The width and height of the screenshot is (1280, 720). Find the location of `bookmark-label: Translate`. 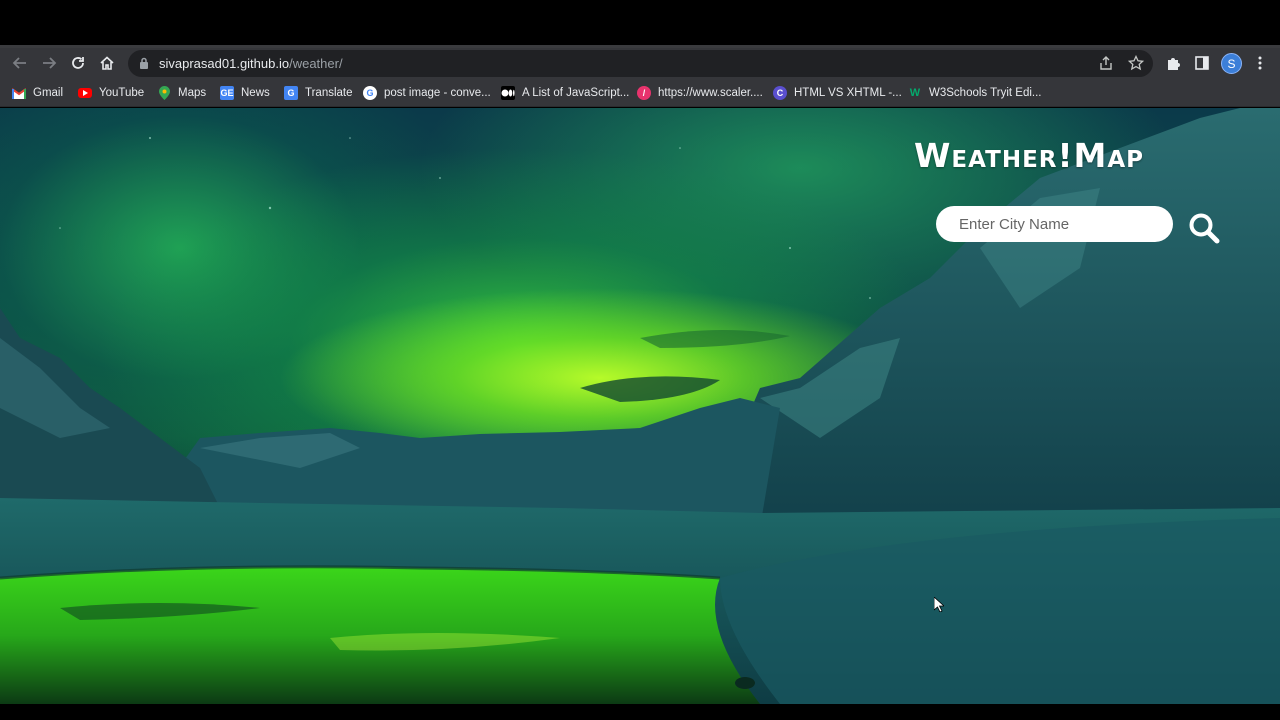

bookmark-label: Translate is located at coordinates (329, 93).